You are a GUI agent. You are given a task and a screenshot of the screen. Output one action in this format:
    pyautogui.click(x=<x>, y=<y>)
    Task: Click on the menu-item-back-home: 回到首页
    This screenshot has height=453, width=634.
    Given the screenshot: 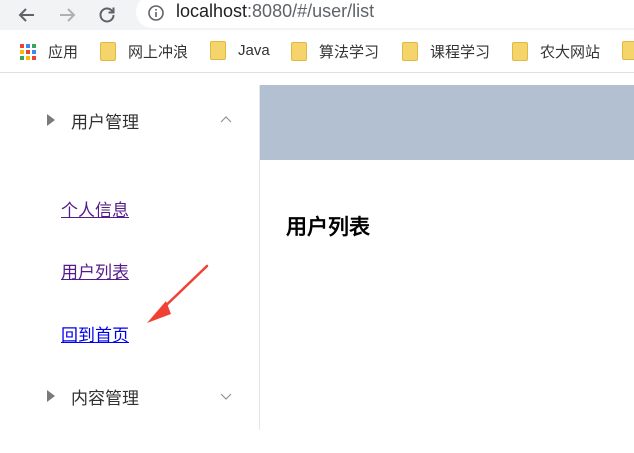 What is the action you would take?
    pyautogui.click(x=95, y=333)
    